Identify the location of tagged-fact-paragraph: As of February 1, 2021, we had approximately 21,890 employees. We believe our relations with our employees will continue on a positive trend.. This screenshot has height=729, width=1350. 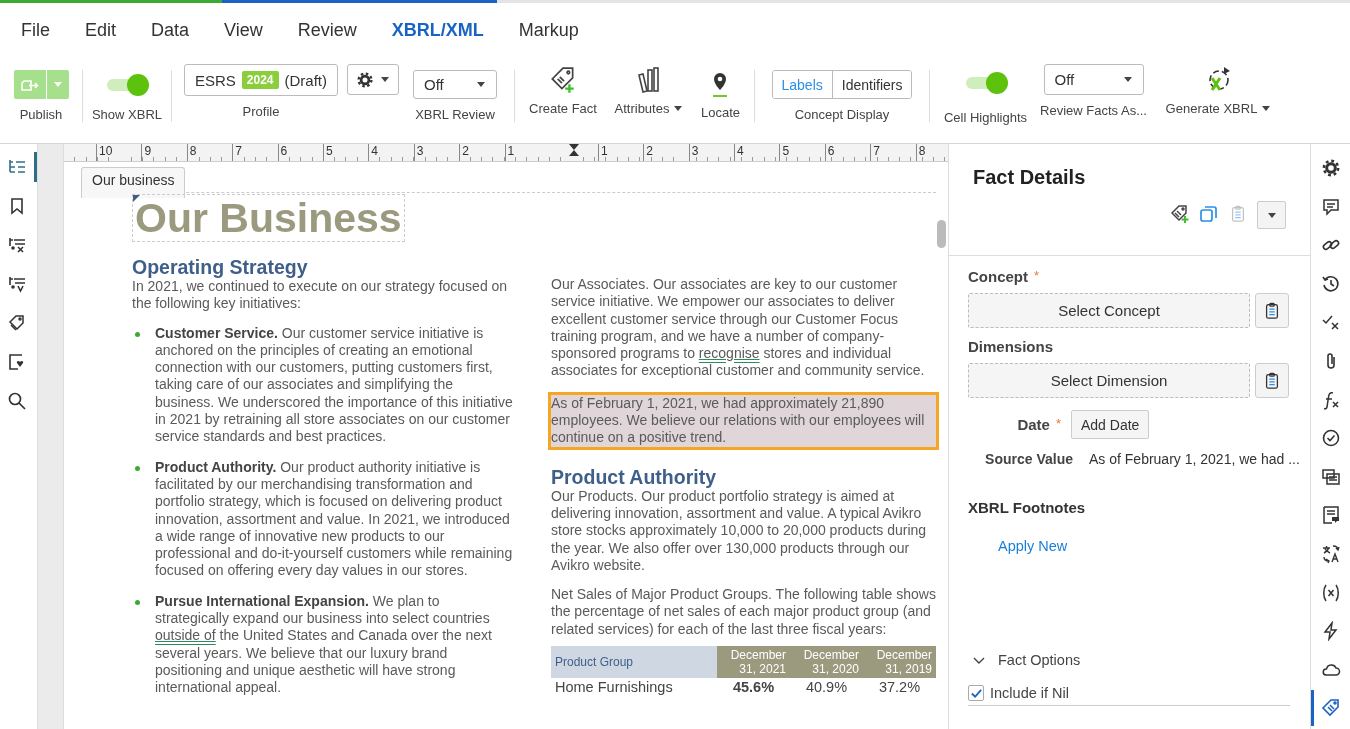
(743, 420).